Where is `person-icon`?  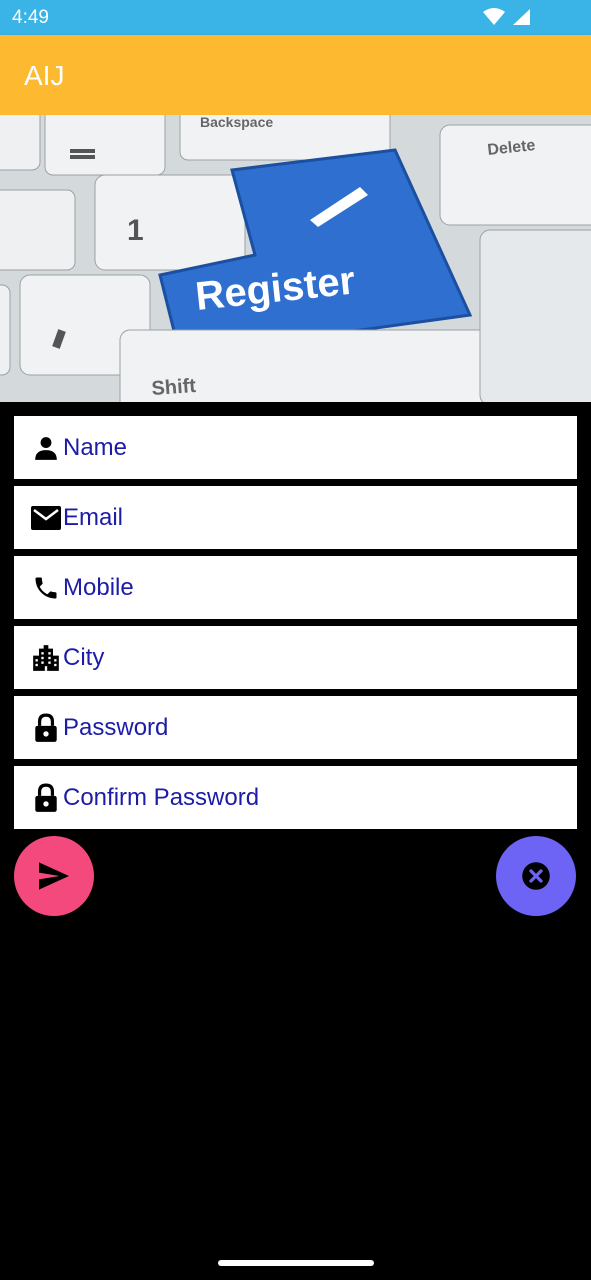
person-icon is located at coordinates (46, 448).